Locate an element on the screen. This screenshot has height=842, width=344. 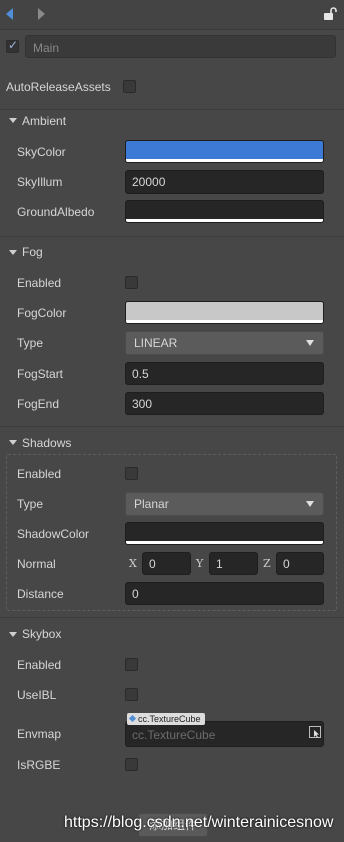
fog-end-input: 300 is located at coordinates (224, 403).